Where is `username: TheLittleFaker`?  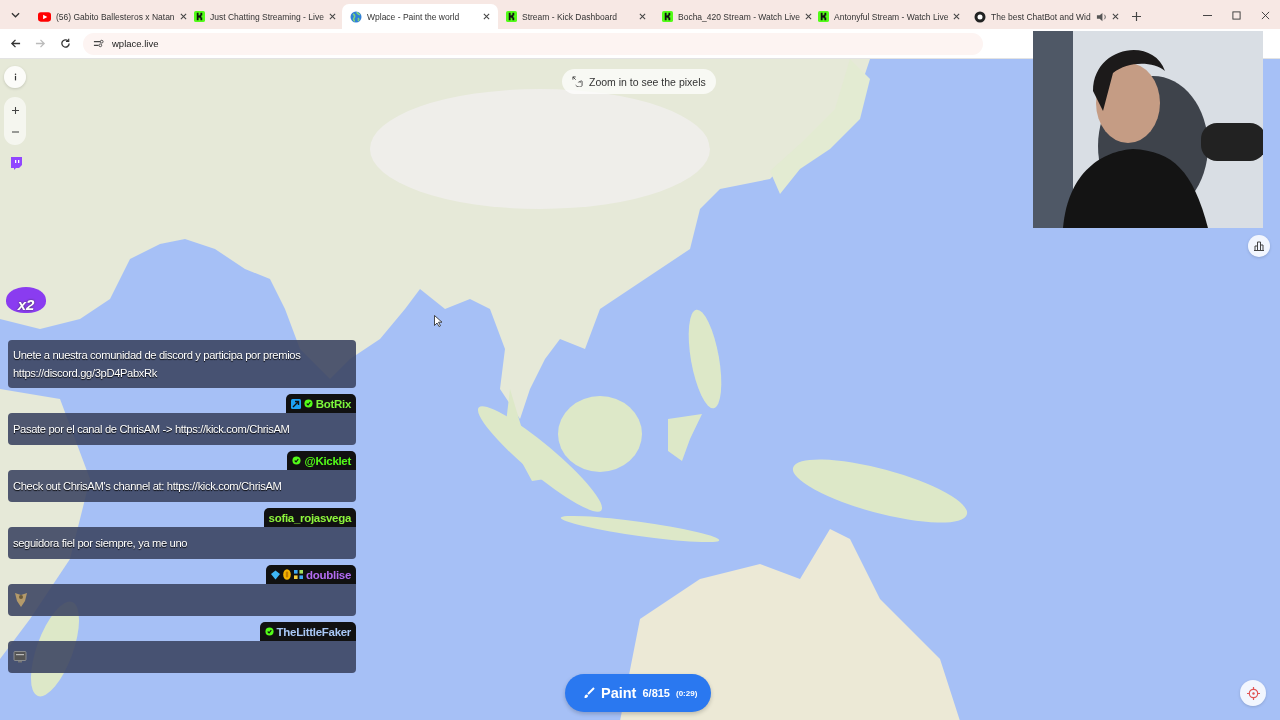
username: TheLittleFaker is located at coordinates (313, 631).